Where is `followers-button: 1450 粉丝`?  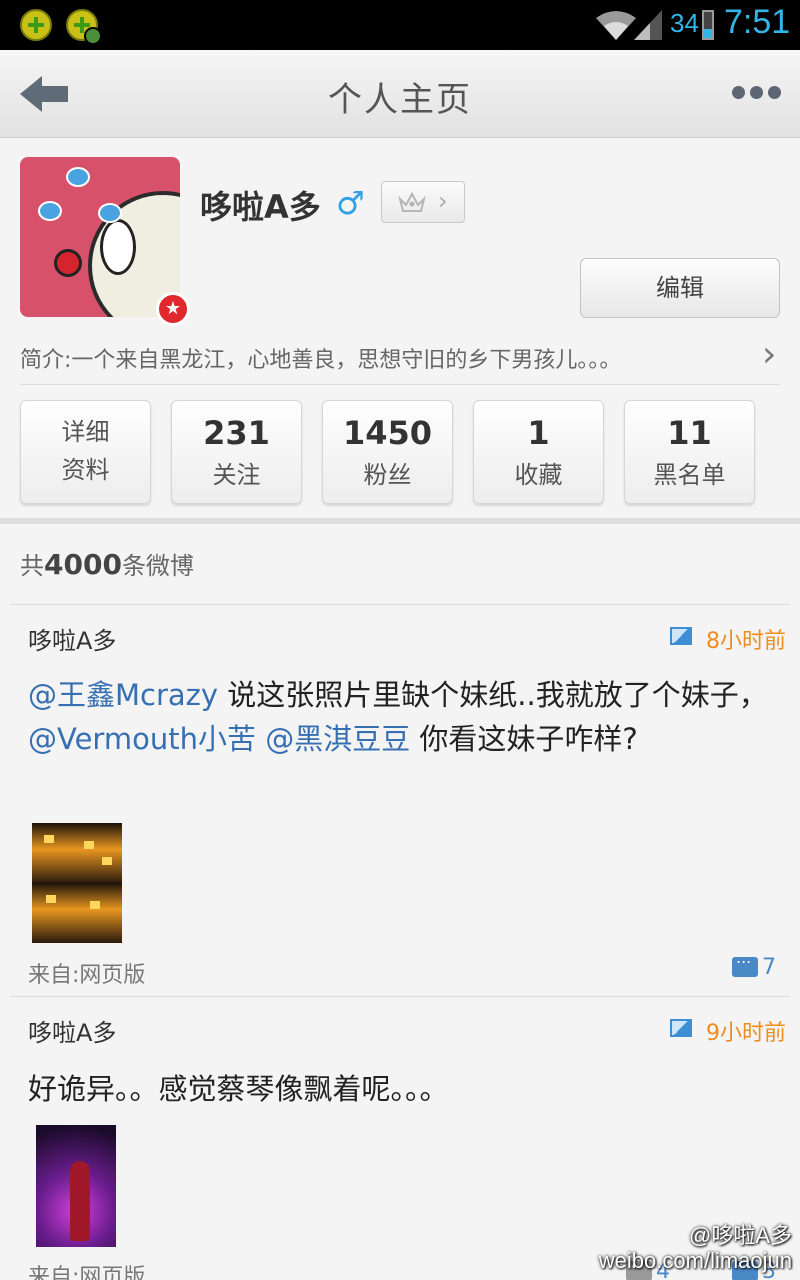 followers-button: 1450 粉丝 is located at coordinates (387, 452).